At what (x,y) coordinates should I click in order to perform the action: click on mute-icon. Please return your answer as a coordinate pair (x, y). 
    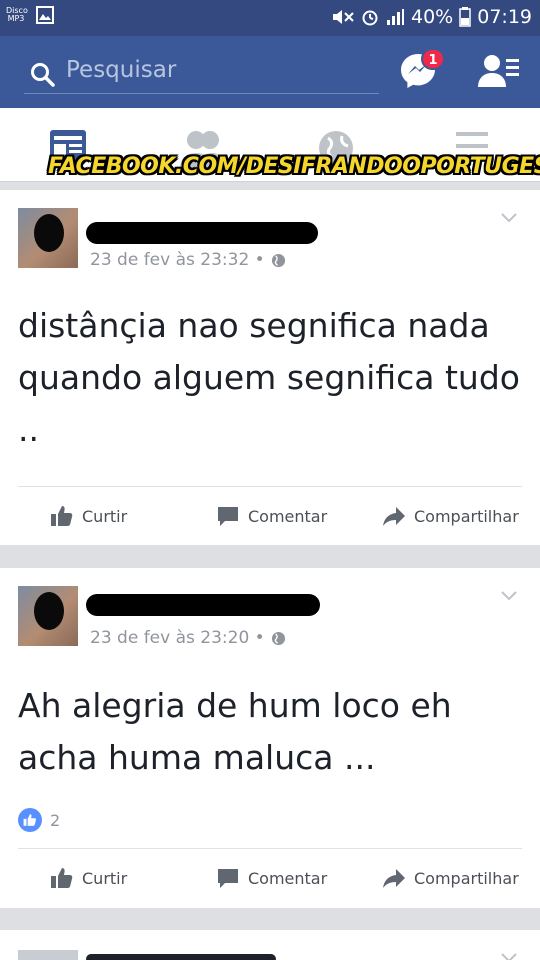
    Looking at the image, I should click on (343, 17).